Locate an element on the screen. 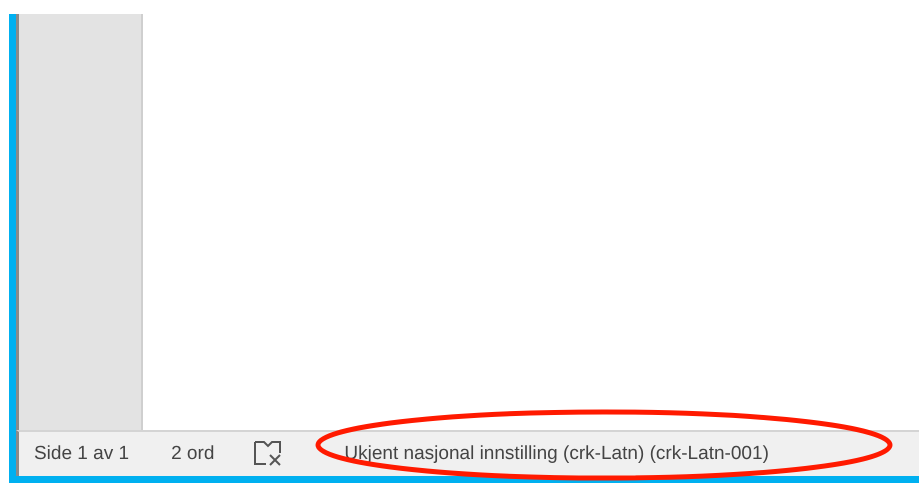  word-count: 2 ord is located at coordinates (192, 454).